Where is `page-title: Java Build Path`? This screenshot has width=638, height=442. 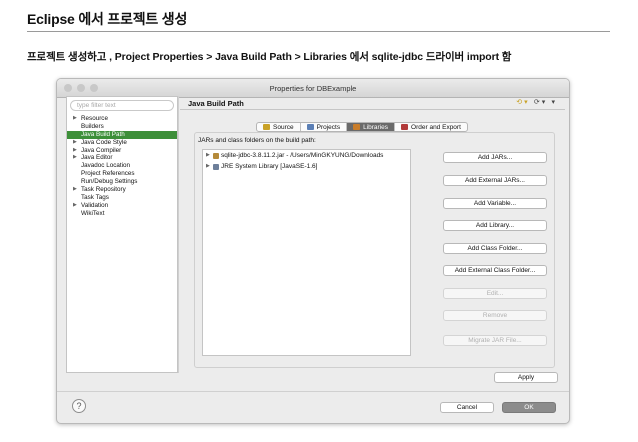
page-title: Java Build Path is located at coordinates (216, 103).